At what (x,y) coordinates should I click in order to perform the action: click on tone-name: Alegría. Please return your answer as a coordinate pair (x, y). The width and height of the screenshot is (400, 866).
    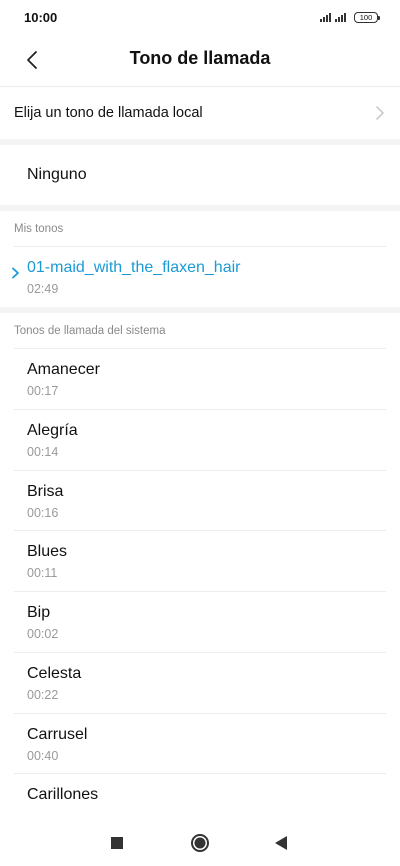
    Looking at the image, I should click on (52, 430).